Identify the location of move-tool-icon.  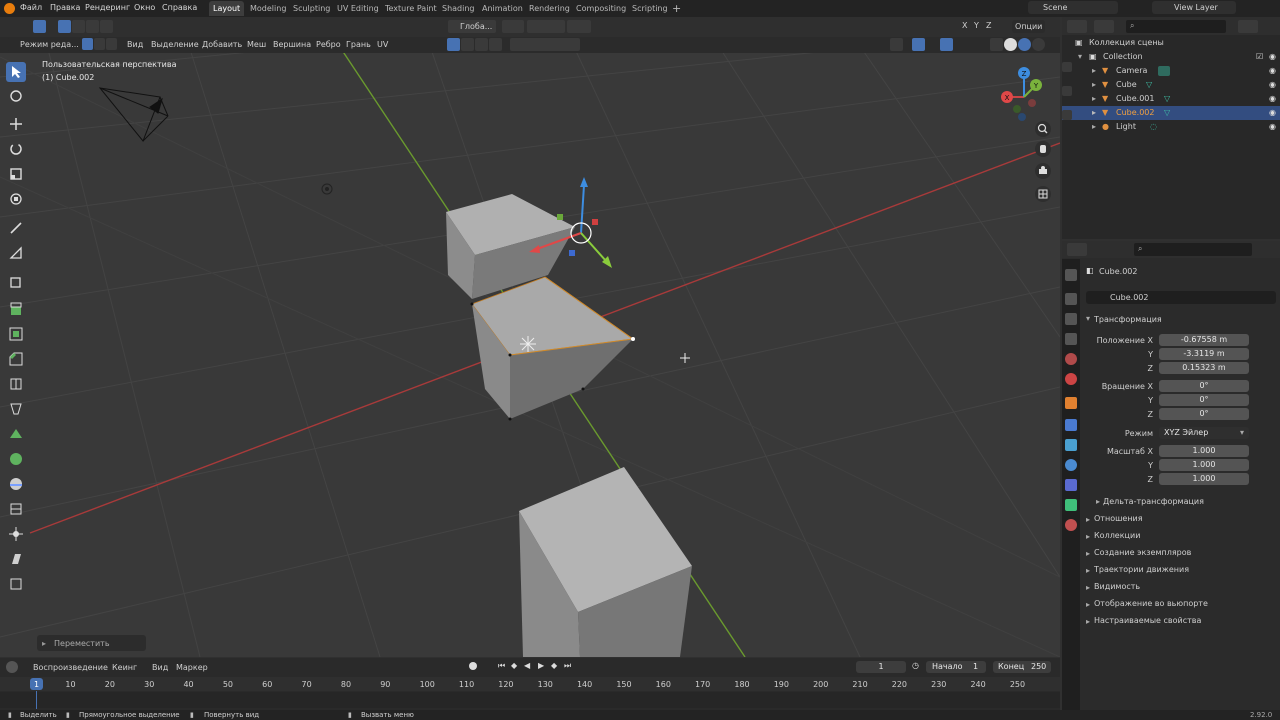
(16, 124).